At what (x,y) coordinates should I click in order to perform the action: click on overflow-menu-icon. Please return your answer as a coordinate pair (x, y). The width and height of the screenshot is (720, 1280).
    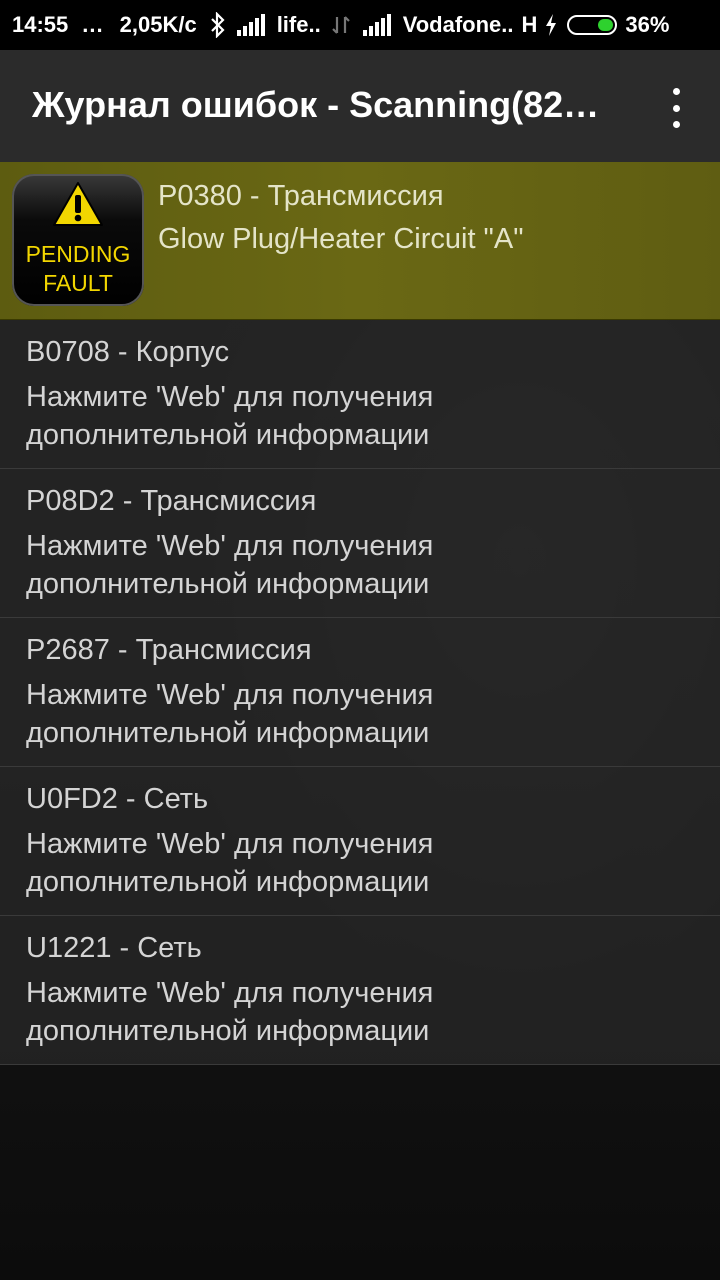
    Looking at the image, I should click on (676, 108).